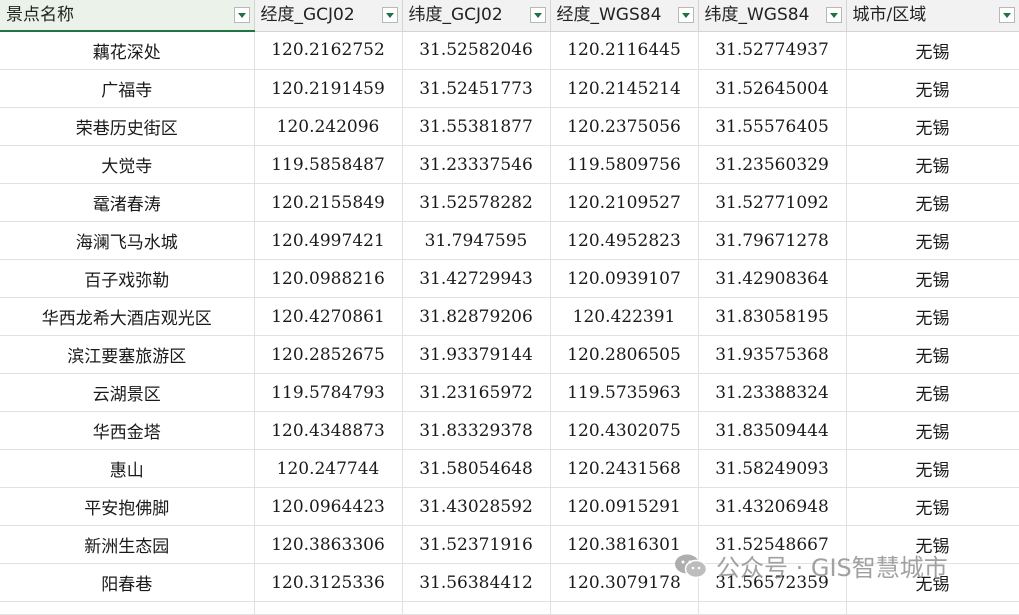  What do you see at coordinates (328, 316) in the screenshot?
I see `table-cell: 120.4270861` at bounding box center [328, 316].